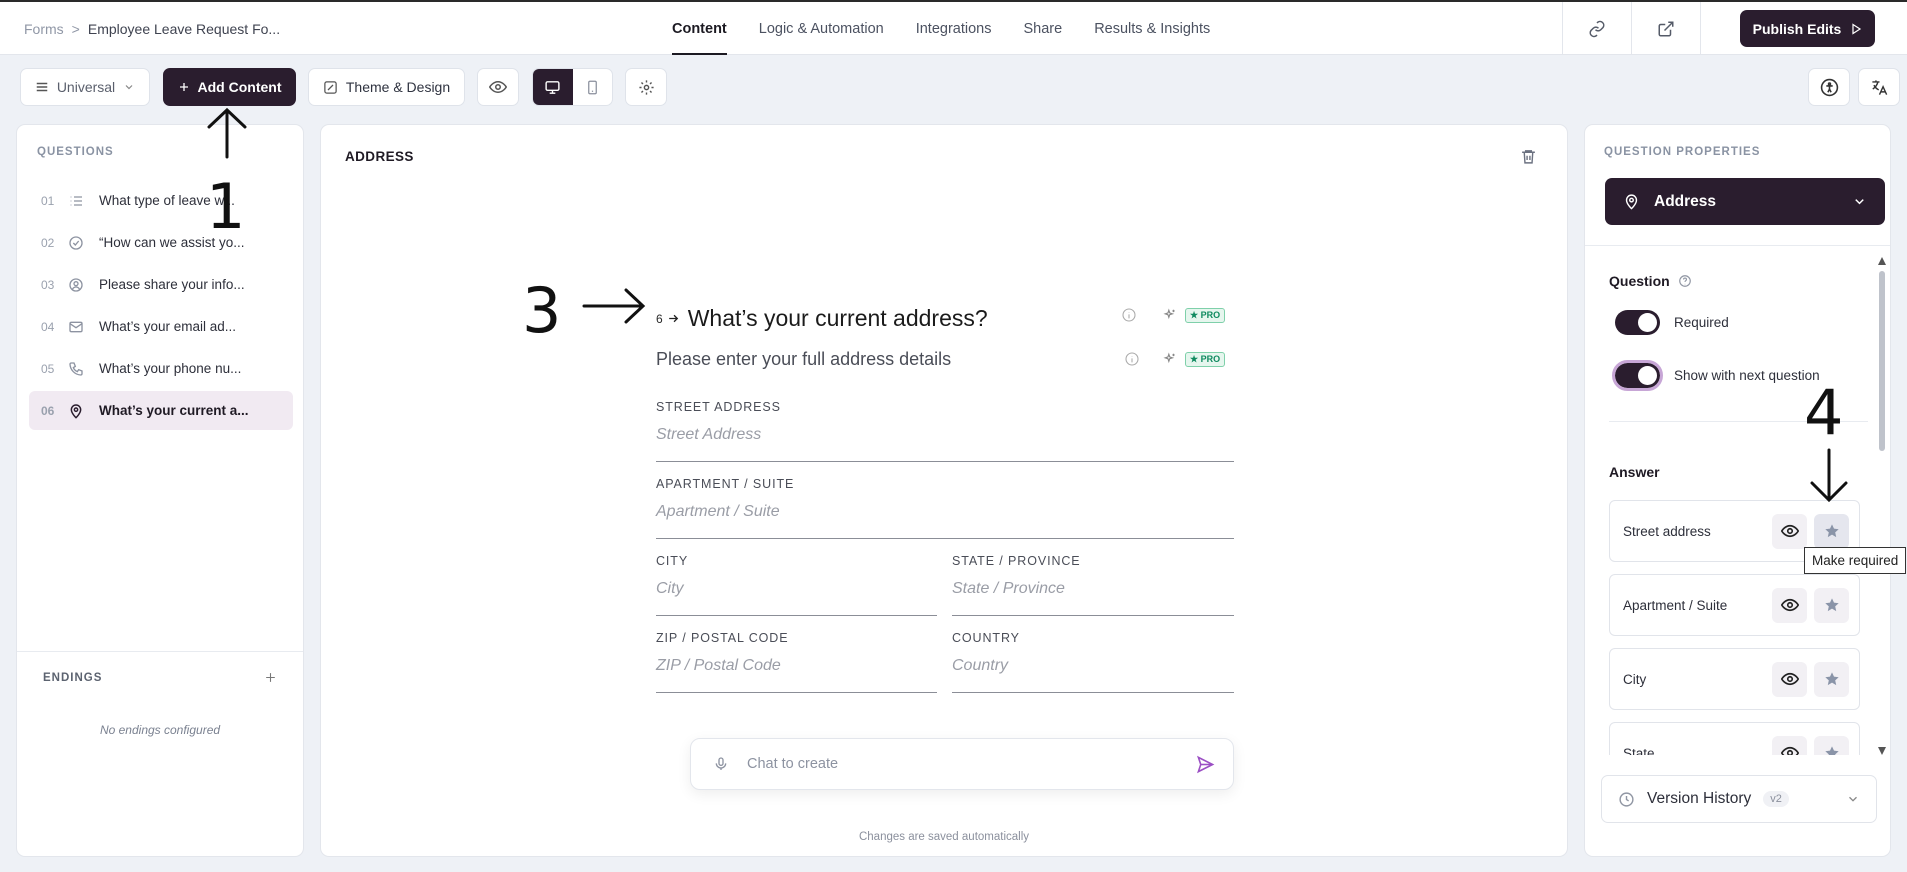 The width and height of the screenshot is (1907, 872). Describe the element at coordinates (226, 206) in the screenshot. I see `annotation-label-1: 1` at that location.